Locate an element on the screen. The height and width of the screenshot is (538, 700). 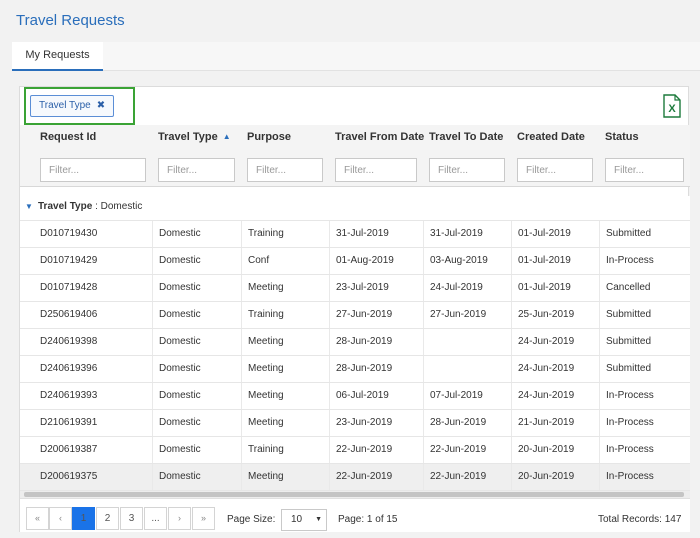
column-header-request-id: Request Id is located at coordinates (68, 137).